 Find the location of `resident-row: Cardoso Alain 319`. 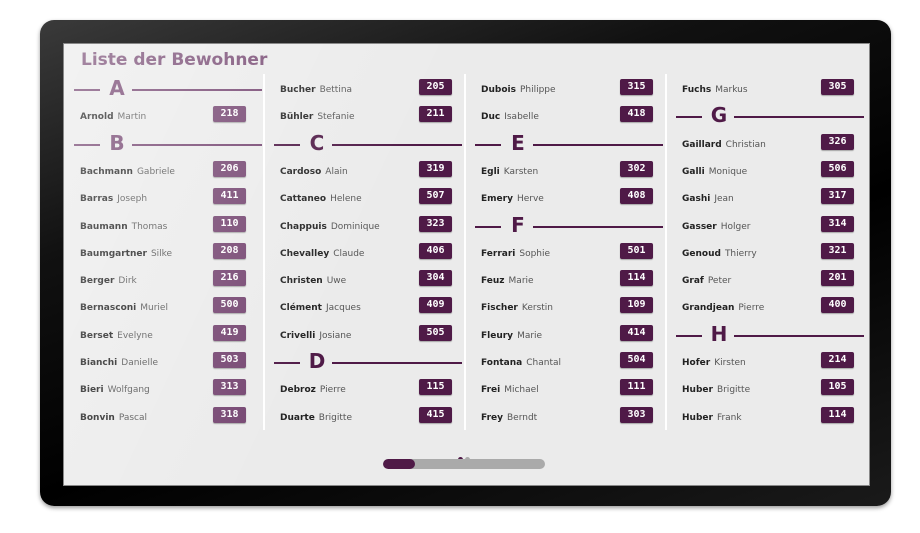

resident-row: Cardoso Alain 319 is located at coordinates (368, 173).